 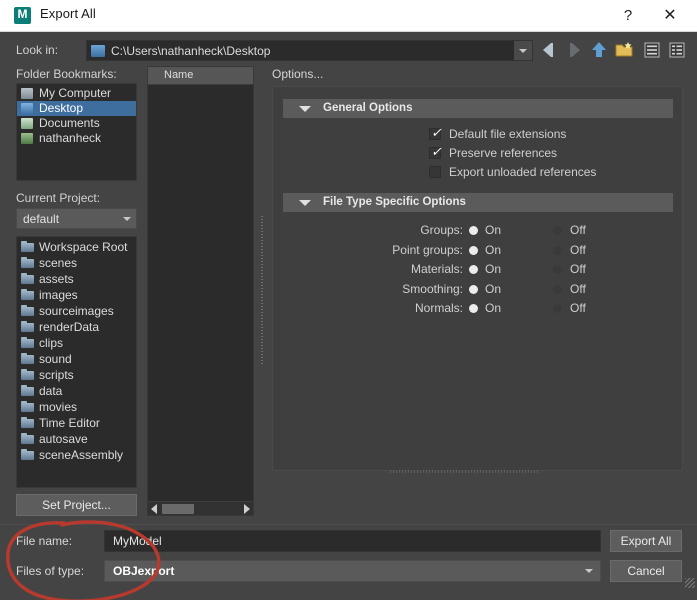 What do you see at coordinates (348, 16) in the screenshot?
I see `title-bar: M Export All ? ✕` at bounding box center [348, 16].